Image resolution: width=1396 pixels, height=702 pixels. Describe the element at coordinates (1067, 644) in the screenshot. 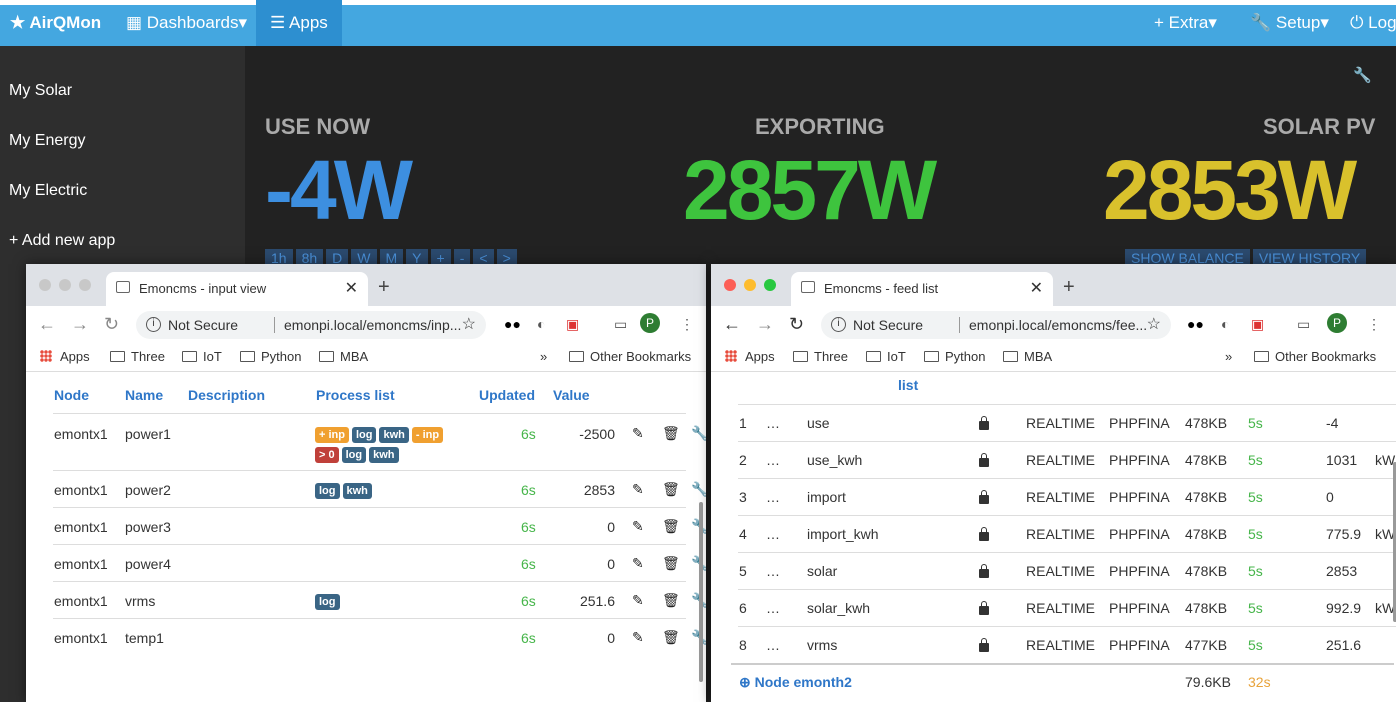

I see `feed-row: 8 … vrms REALTIME PHPFINA 477KB 5s 251.6` at that location.